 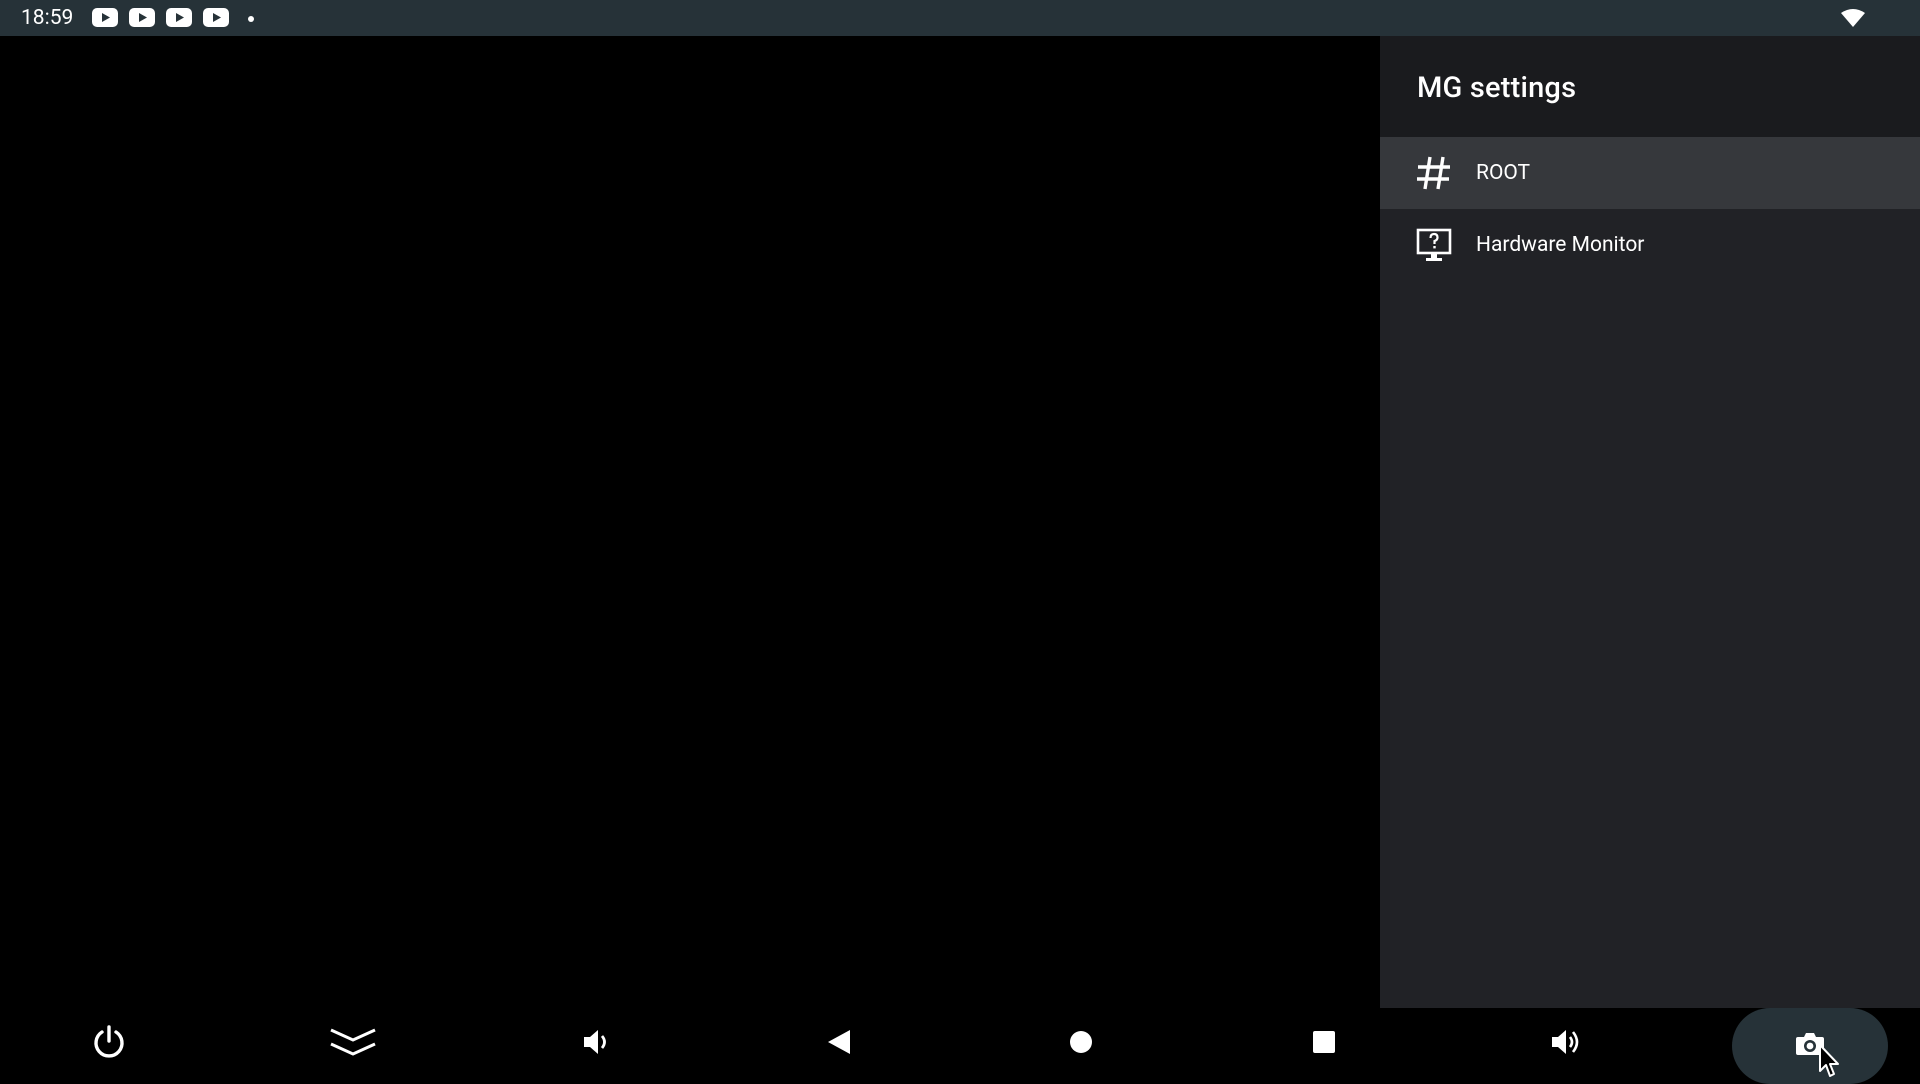 I want to click on power-button, so click(x=109, y=1044).